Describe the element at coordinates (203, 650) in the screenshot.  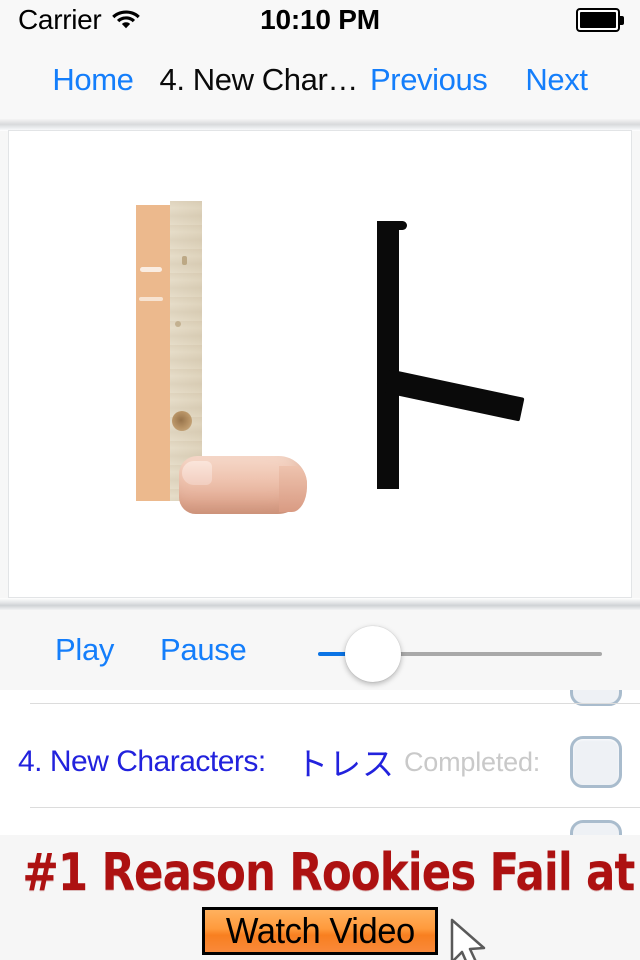
I see `pause-button: Pause` at that location.